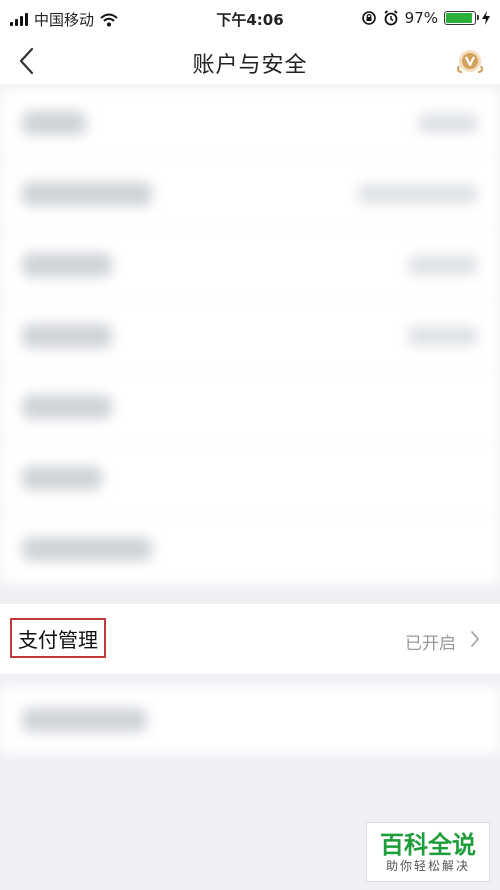 The image size is (500, 890). Describe the element at coordinates (368, 18) in the screenshot. I see `rotation-lock-icon` at that location.